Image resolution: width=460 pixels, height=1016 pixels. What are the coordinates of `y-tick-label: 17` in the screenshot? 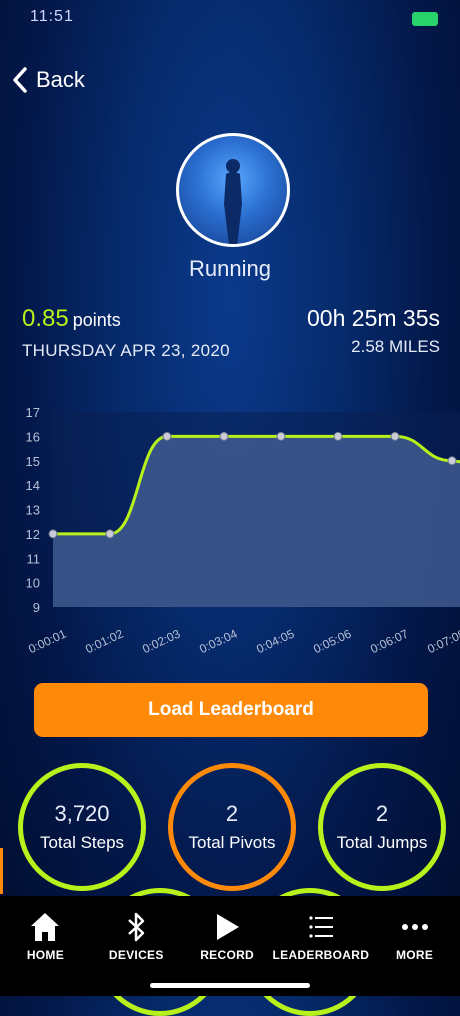 It's located at (33, 412).